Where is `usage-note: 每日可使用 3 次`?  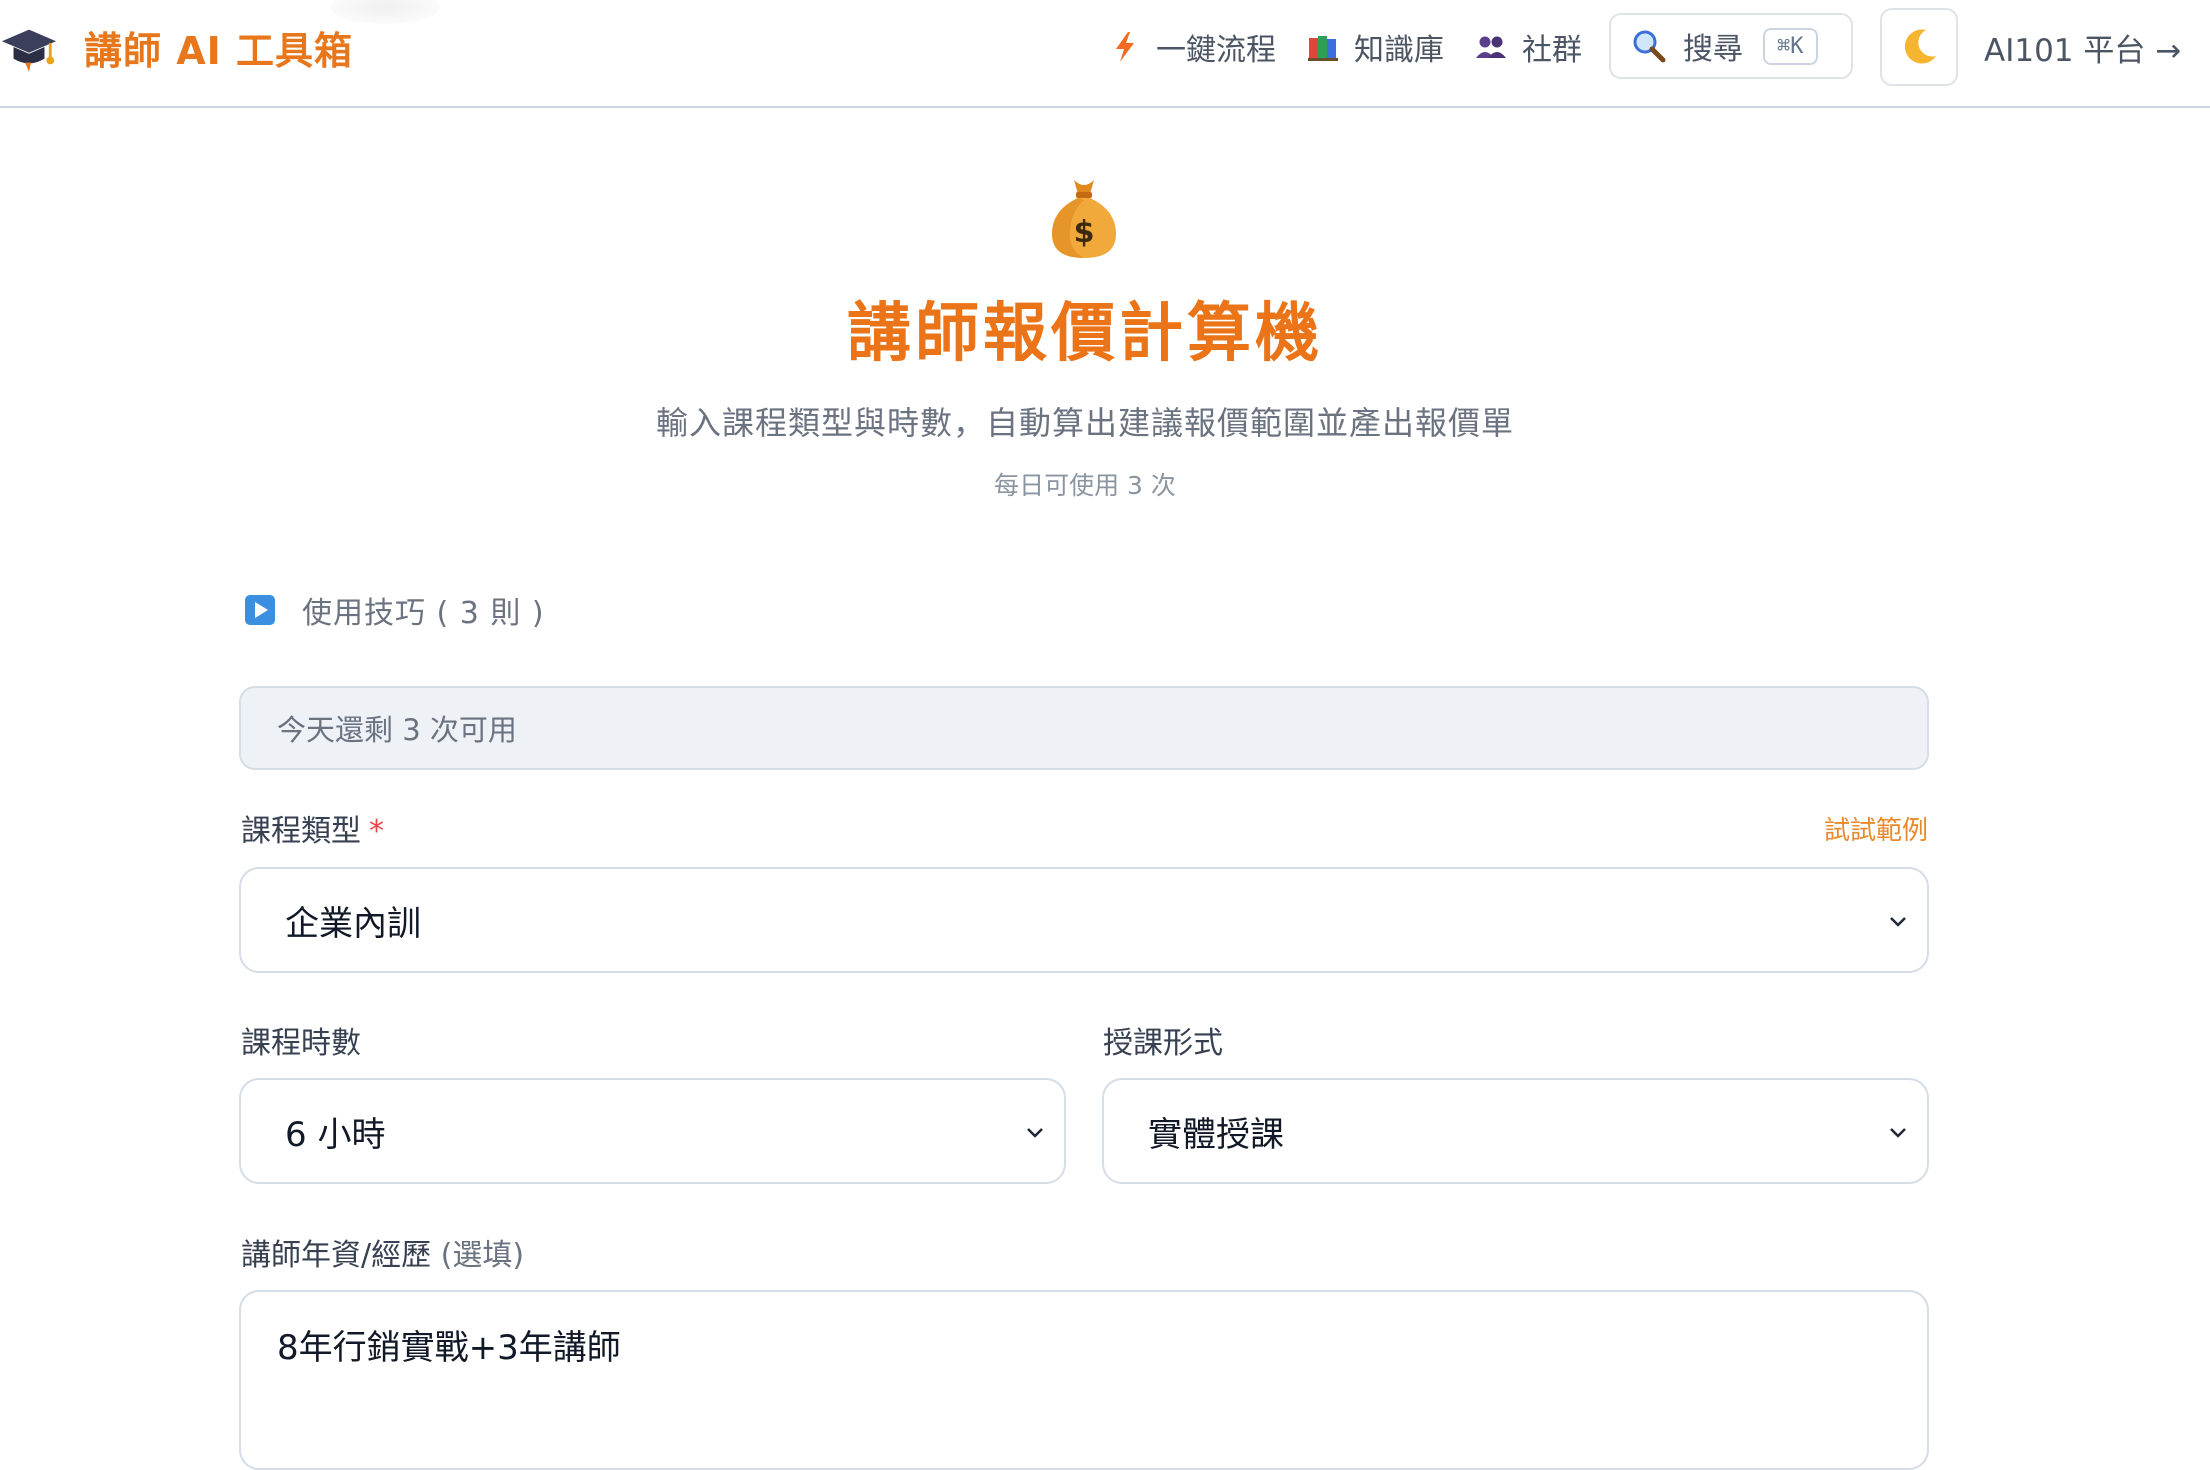 usage-note: 每日可使用 3 次 is located at coordinates (1085, 485).